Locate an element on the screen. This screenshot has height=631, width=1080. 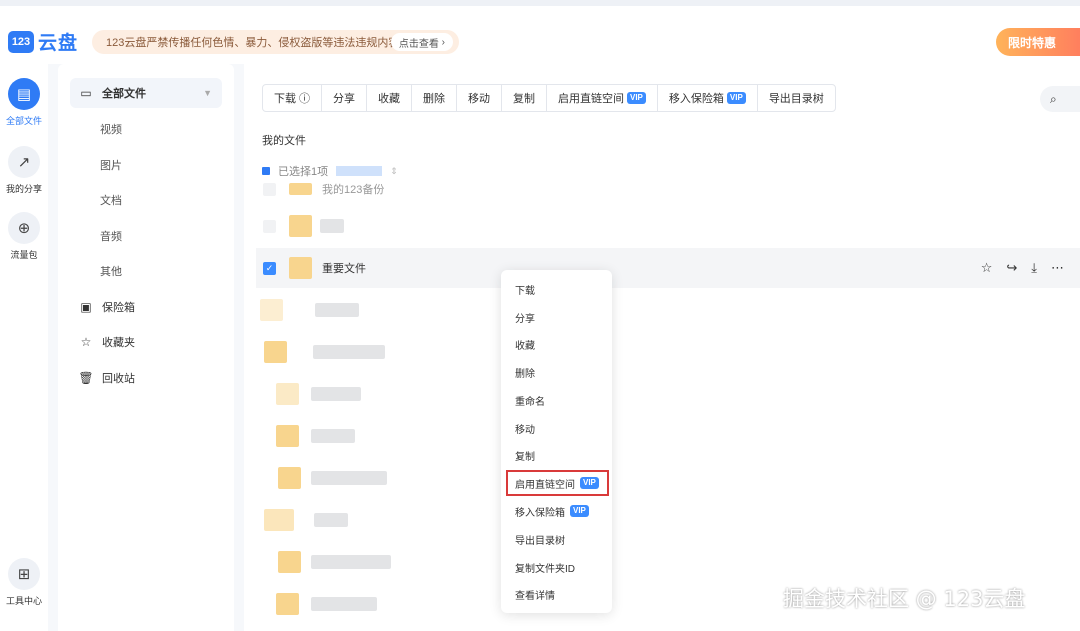
delete-button: 删除 is located at coordinates (434, 98).